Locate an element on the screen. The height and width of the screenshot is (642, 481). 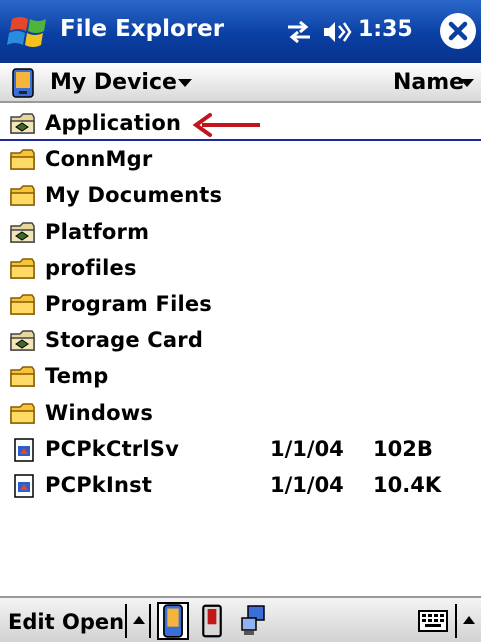
file-list-item: profiles is located at coordinates (240, 268).